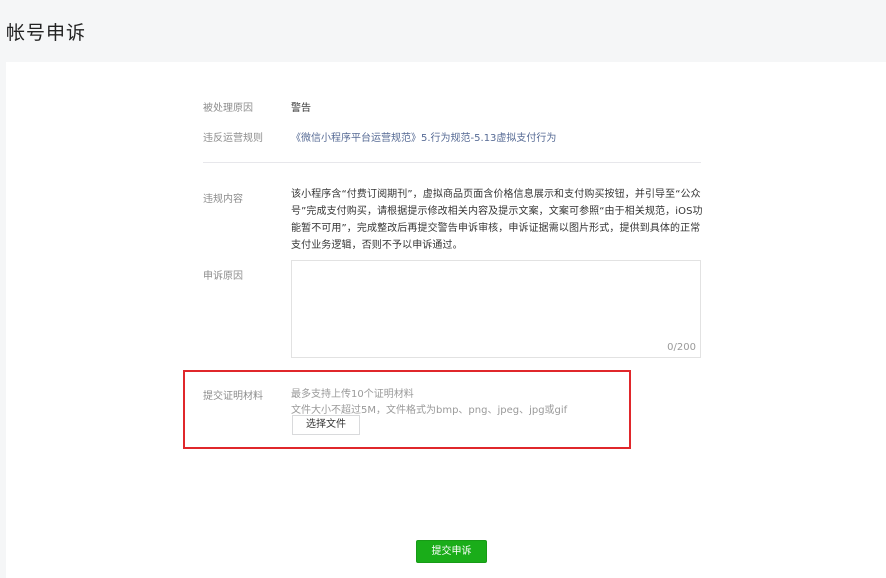 Image resolution: width=886 pixels, height=578 pixels. What do you see at coordinates (233, 396) in the screenshot?
I see `evidence-label: 提交证明材料` at bounding box center [233, 396].